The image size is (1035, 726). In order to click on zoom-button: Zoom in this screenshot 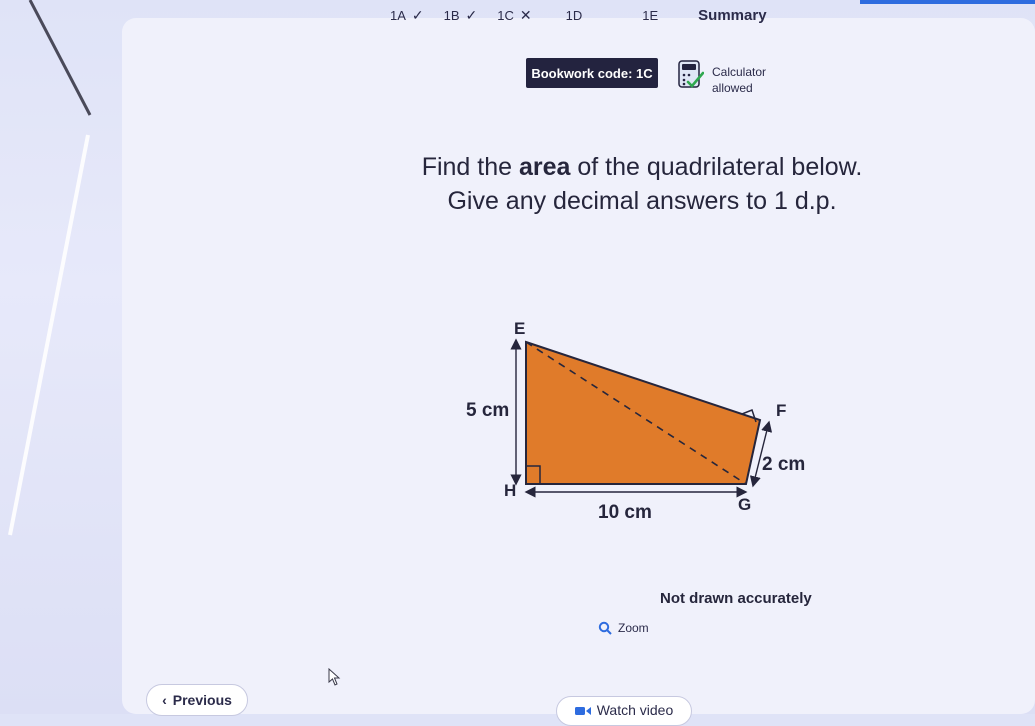, I will do `click(623, 628)`.